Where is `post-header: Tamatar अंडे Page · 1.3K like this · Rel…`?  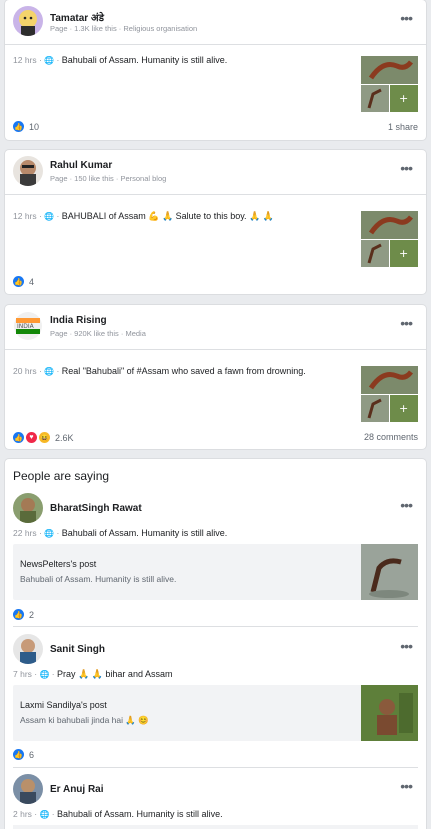 post-header: Tamatar अंडे Page · 1.3K like this · Rel… is located at coordinates (215, 23).